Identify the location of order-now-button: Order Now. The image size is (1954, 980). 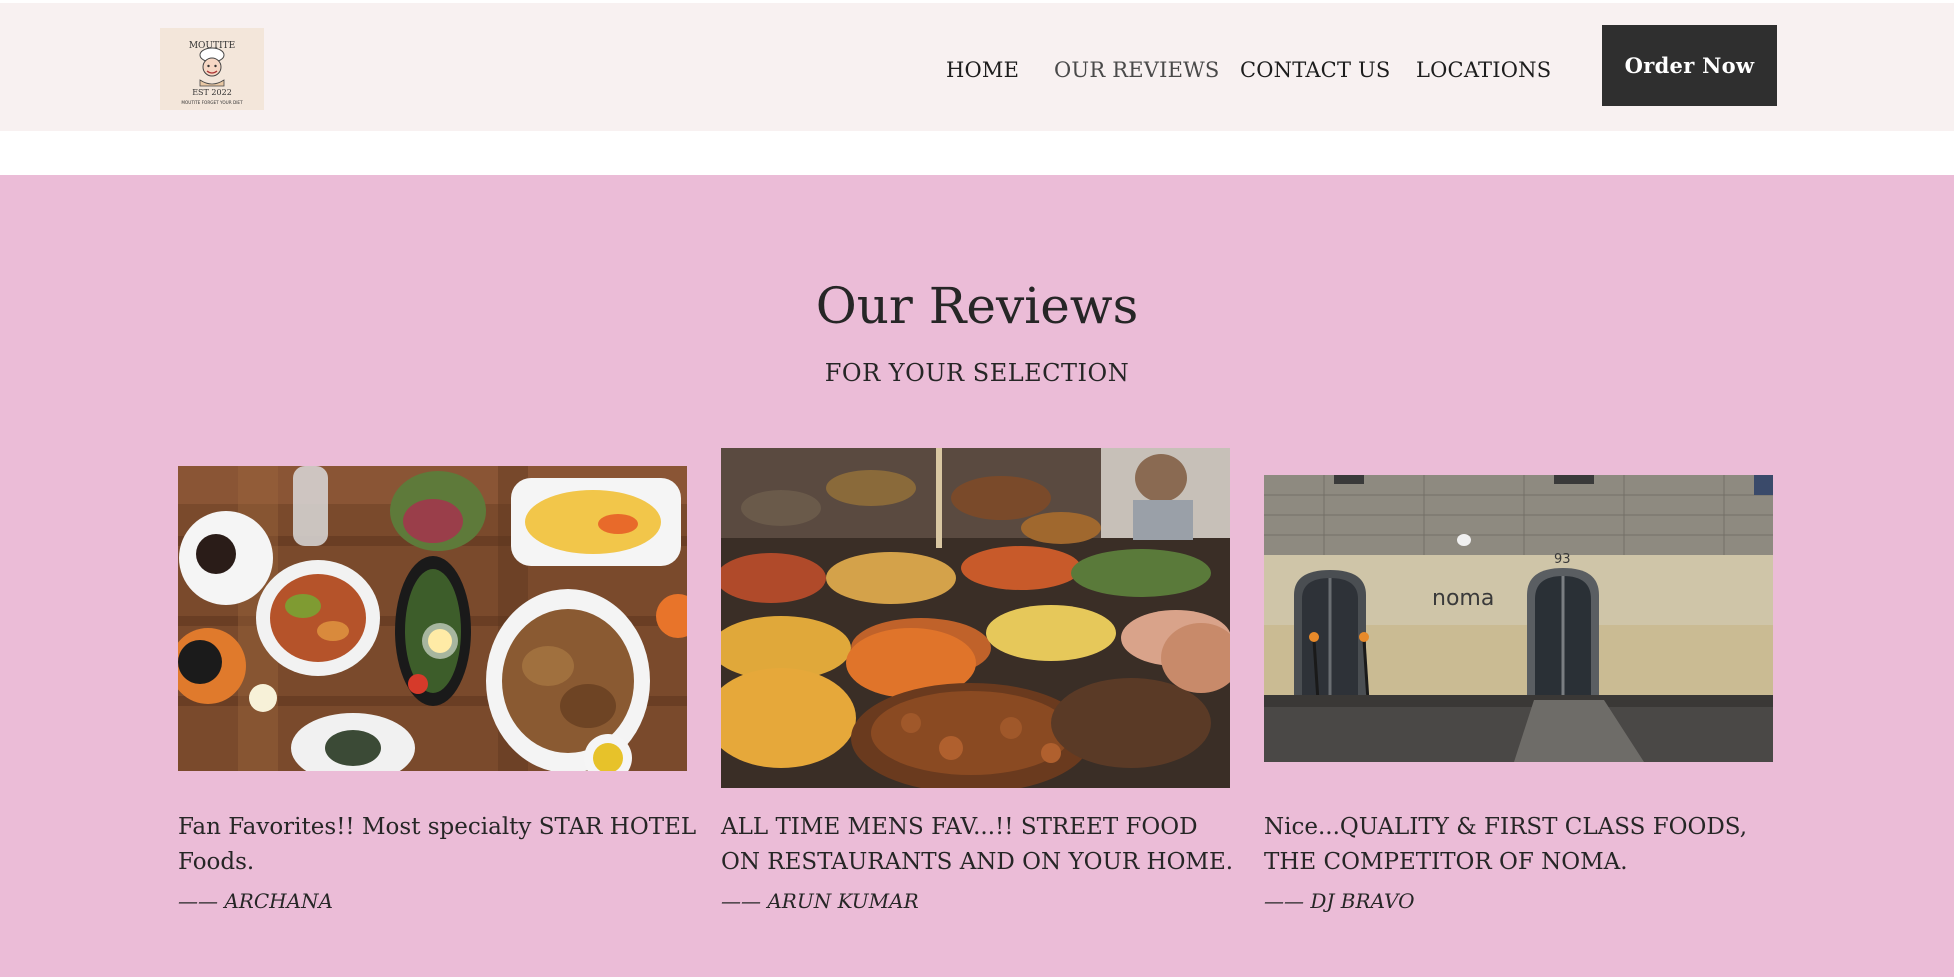
(1689, 65).